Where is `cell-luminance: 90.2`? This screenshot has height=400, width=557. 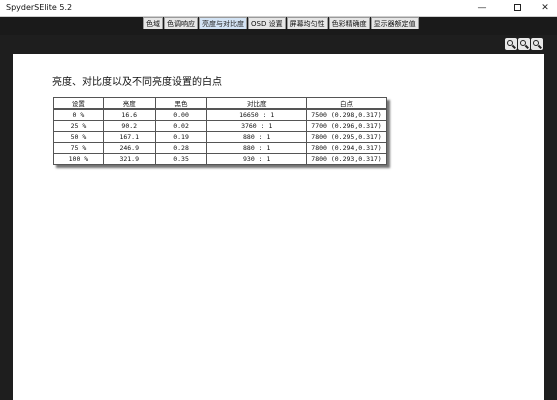
cell-luminance: 90.2 is located at coordinates (129, 125).